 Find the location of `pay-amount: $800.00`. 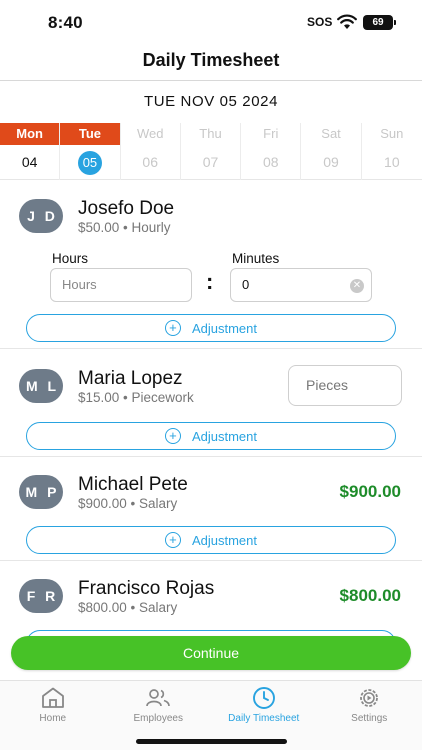

pay-amount: $800.00 is located at coordinates (370, 595).